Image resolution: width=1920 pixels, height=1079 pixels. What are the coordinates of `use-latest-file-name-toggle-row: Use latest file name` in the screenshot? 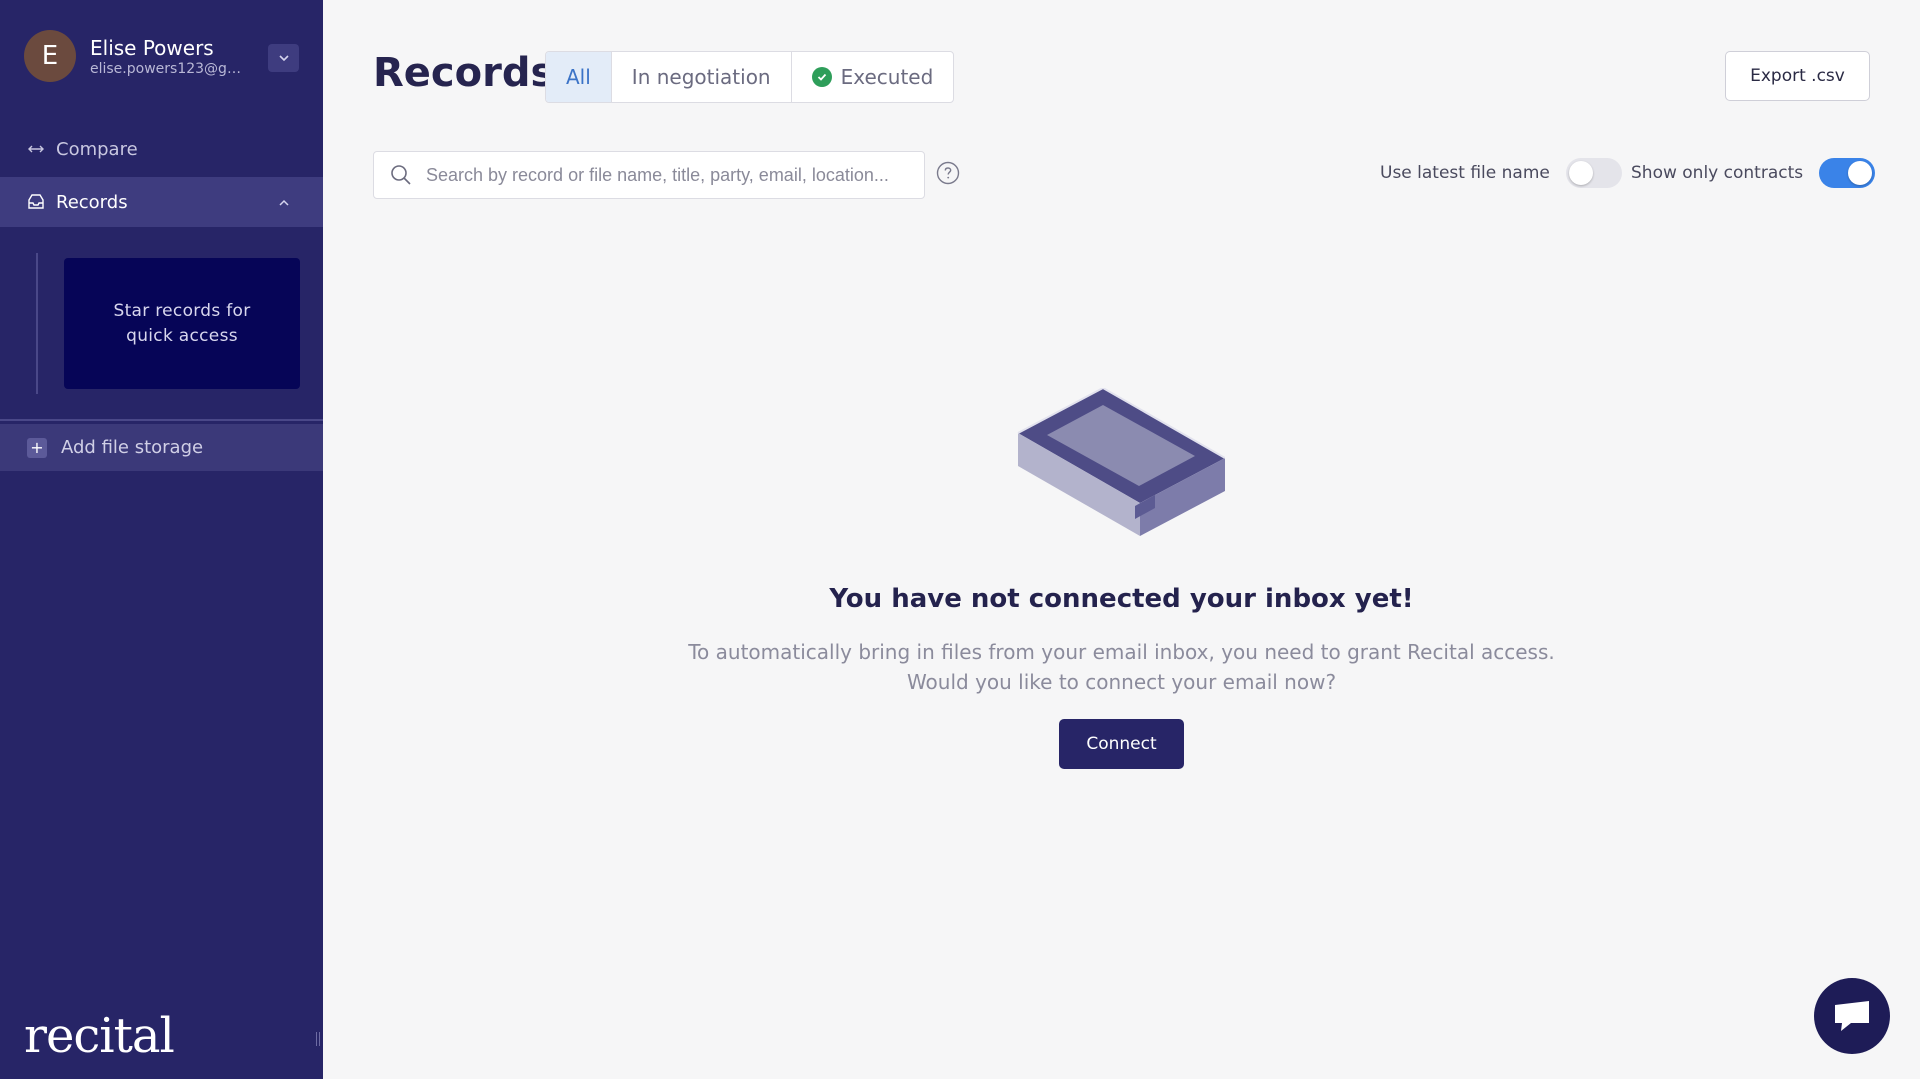 It's located at (1501, 173).